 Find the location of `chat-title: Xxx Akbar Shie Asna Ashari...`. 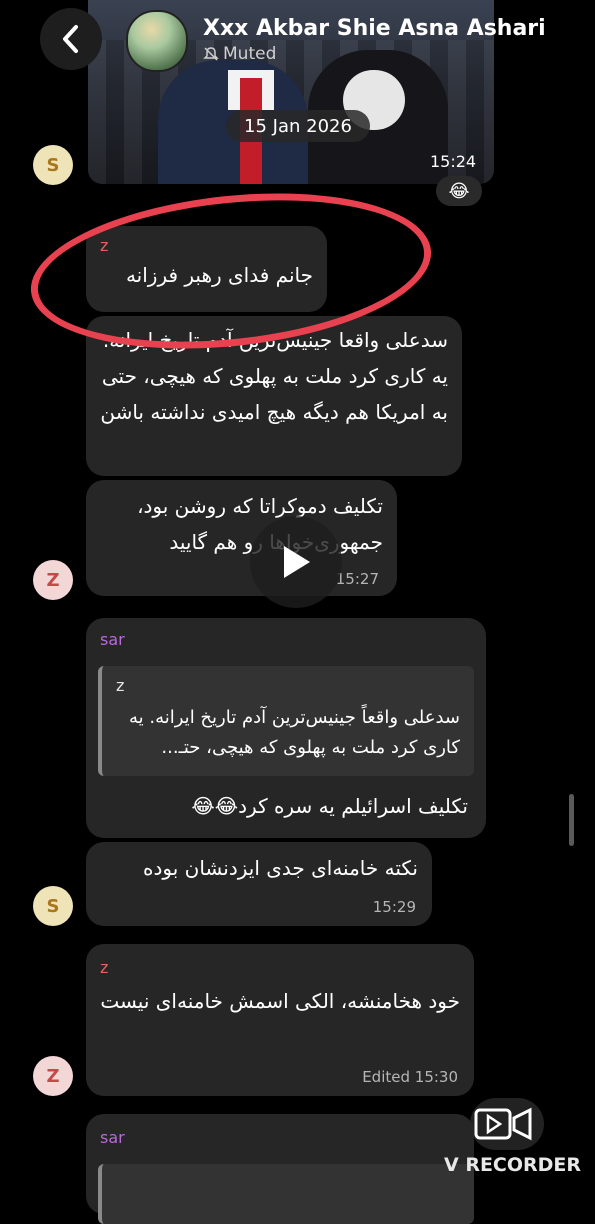

chat-title: Xxx Akbar Shie Asna Ashari... is located at coordinates (375, 28).